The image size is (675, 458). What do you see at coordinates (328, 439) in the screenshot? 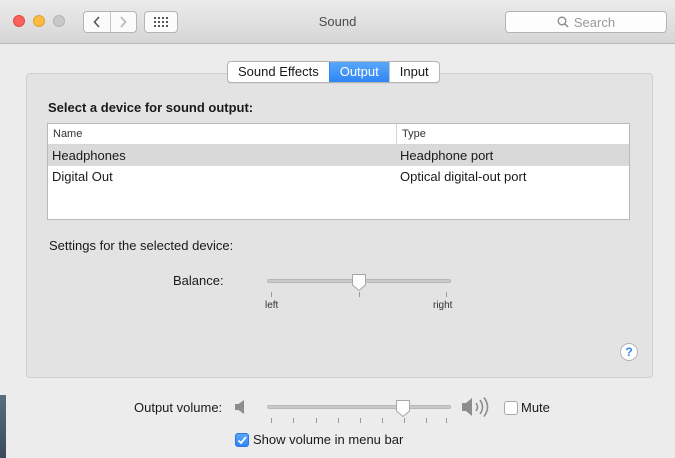
I see `show-volume-label: Show volume in menu bar` at bounding box center [328, 439].